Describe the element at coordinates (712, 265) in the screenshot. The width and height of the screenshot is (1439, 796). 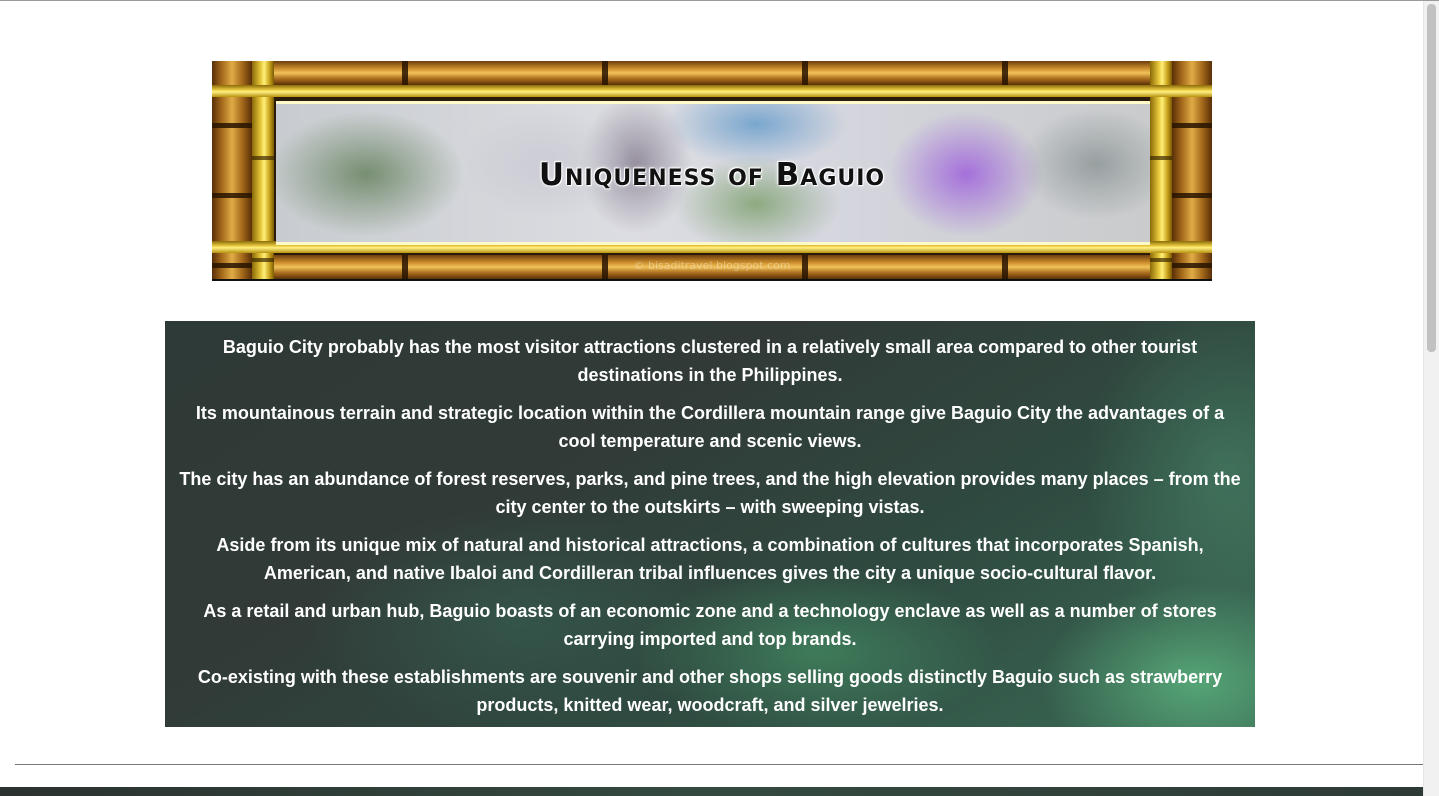
I see `banner-watermark: © bisaditravel.blogspot.com` at that location.